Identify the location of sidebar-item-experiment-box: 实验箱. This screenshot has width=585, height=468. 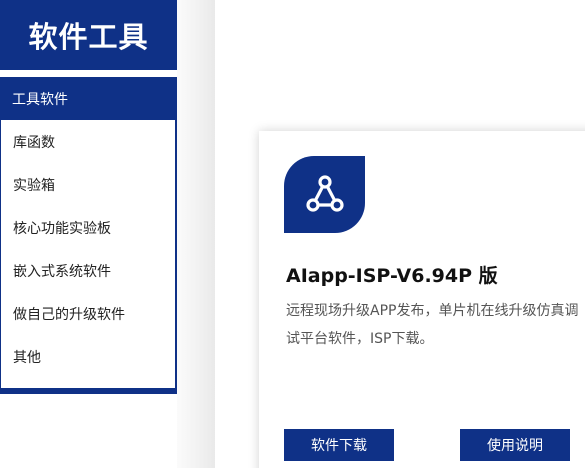
(88, 184).